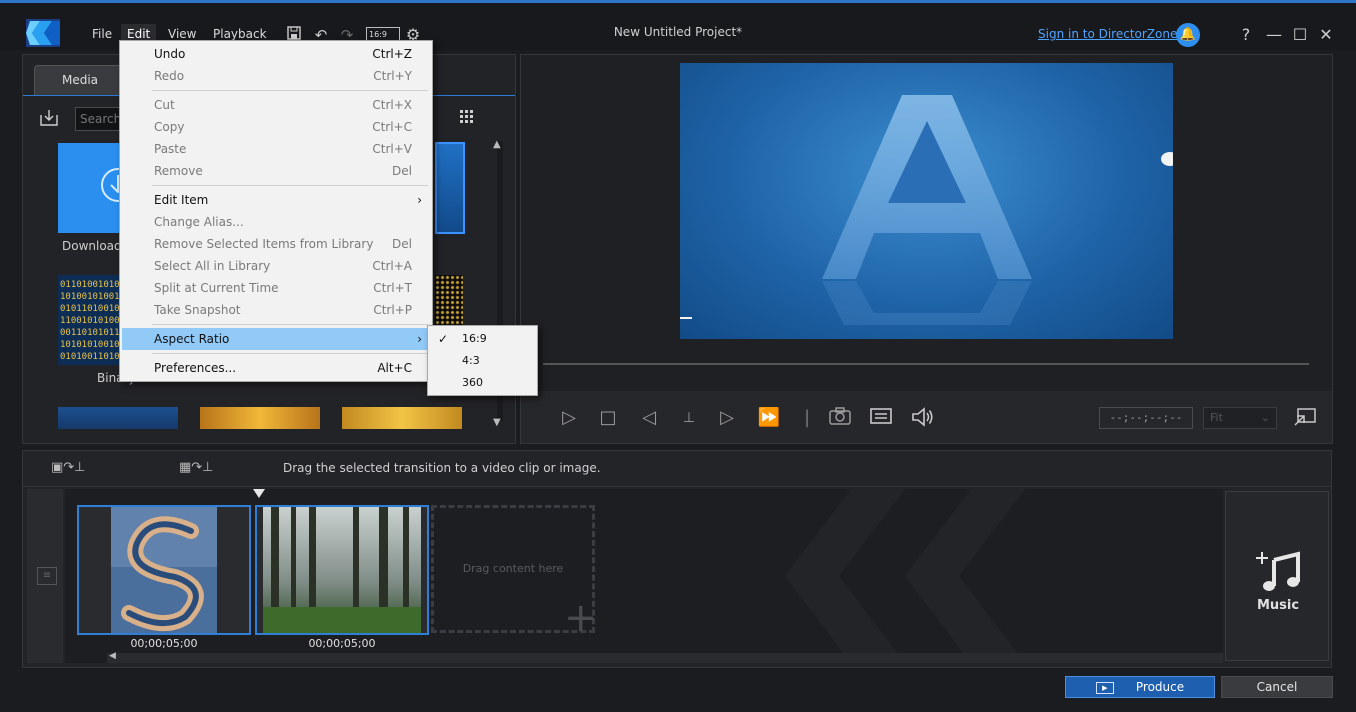 The image size is (1356, 712). Describe the element at coordinates (276, 105) in the screenshot. I see `menu-item-cut: Cut Ctrl+X` at that location.